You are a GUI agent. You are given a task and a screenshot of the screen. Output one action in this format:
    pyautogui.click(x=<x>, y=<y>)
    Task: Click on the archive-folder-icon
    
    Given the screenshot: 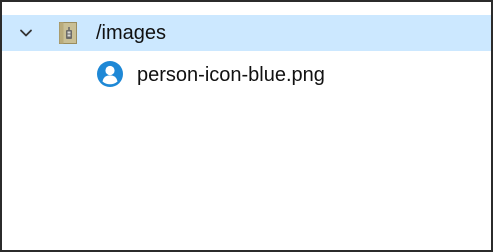 What is the action you would take?
    pyautogui.click(x=68, y=33)
    